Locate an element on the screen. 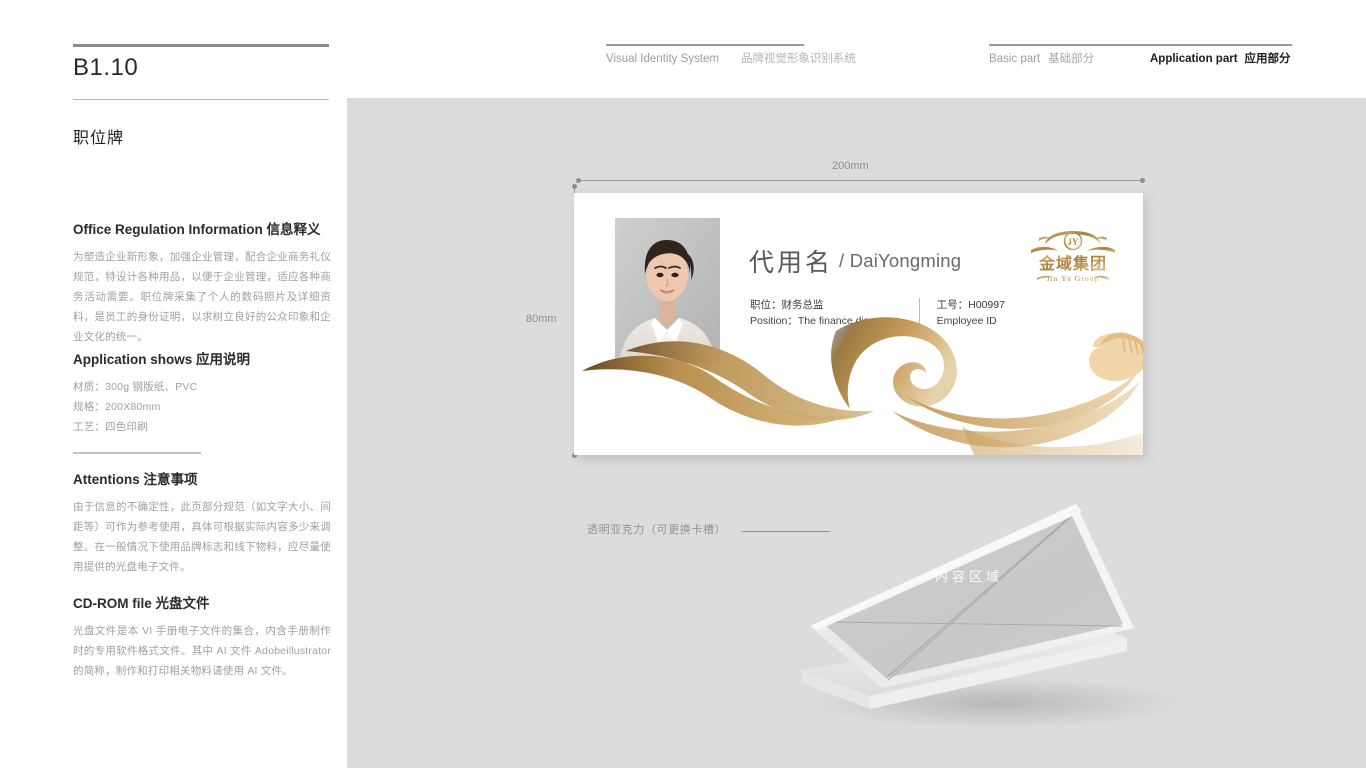 This screenshot has width=1366, height=768. dimension-line-horizontal is located at coordinates (860, 180).